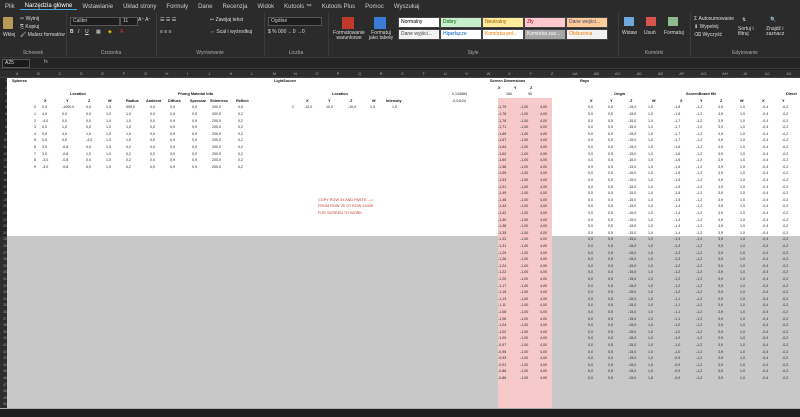 This screenshot has height=417, width=800. I want to click on cell: -1,11, so click(502, 305).